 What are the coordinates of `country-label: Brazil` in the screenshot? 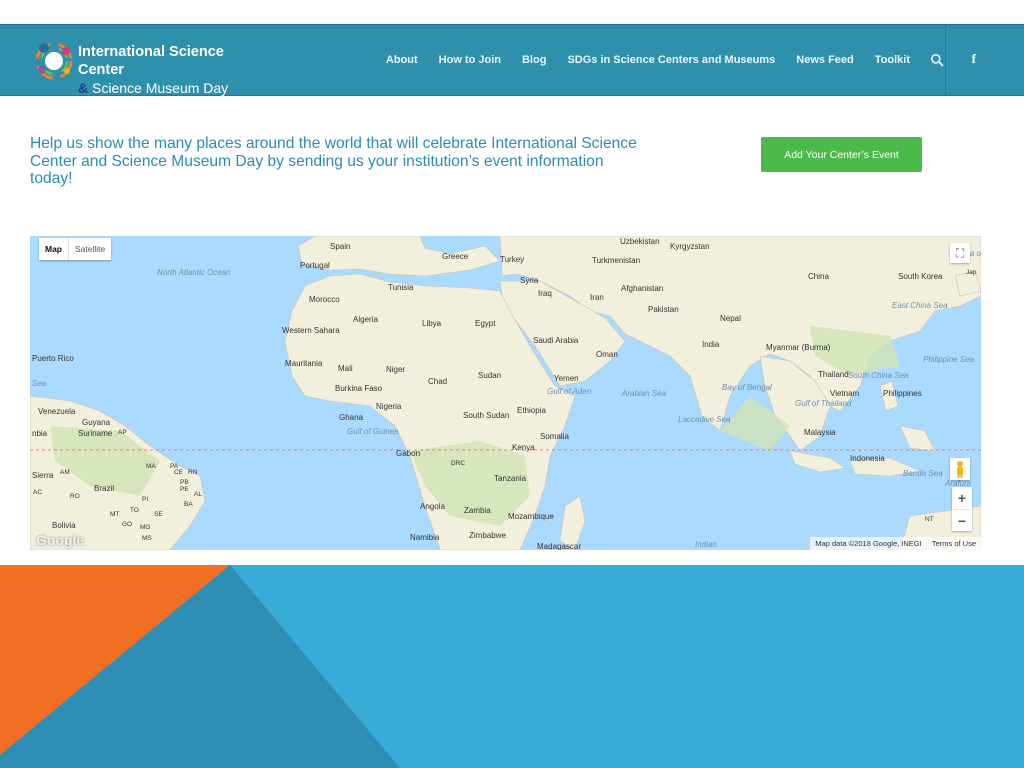 It's located at (104, 488).